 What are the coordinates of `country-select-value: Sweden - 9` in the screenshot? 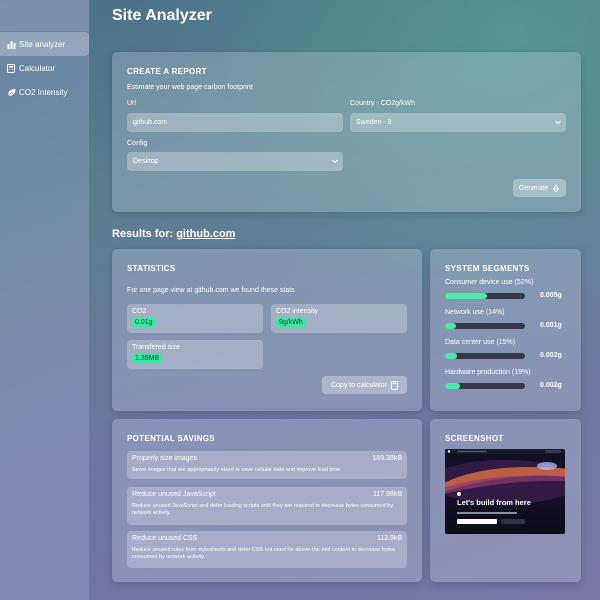 It's located at (374, 122).